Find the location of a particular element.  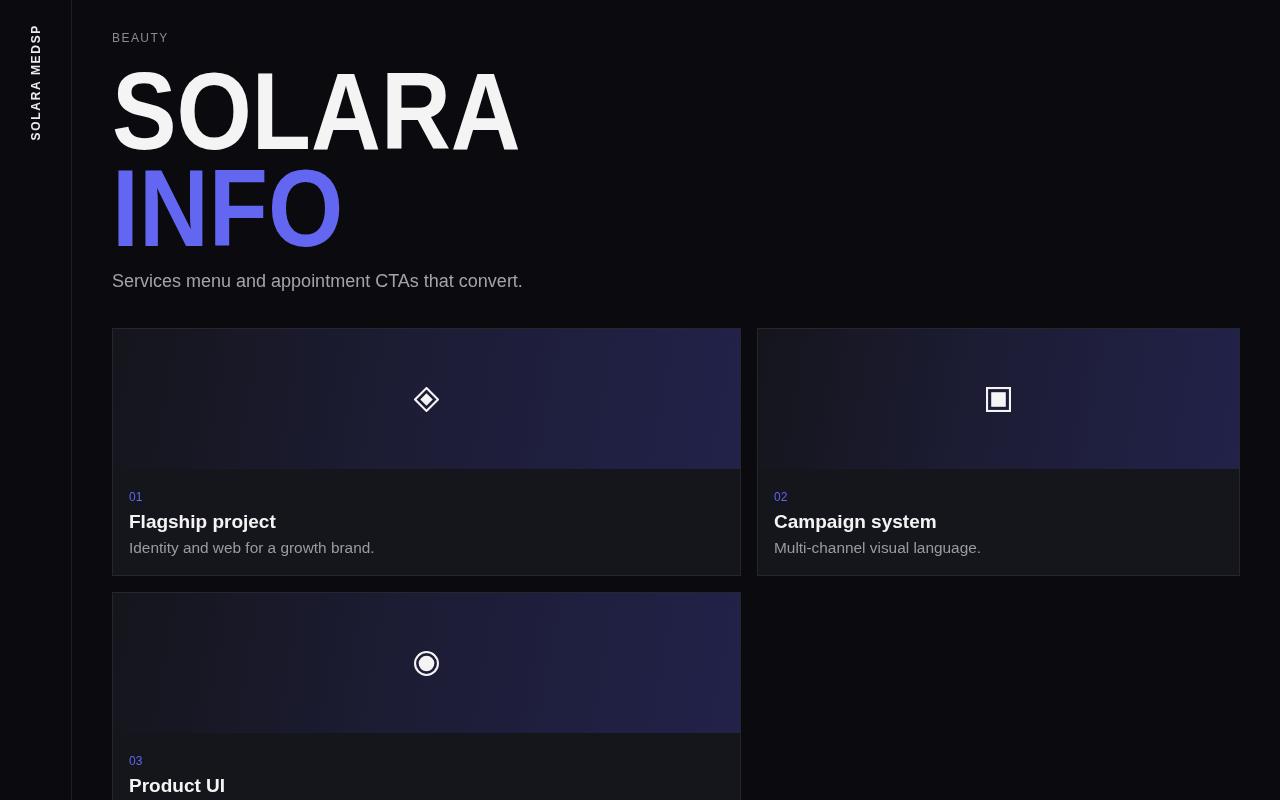

project-title: Campaign system is located at coordinates (855, 522).